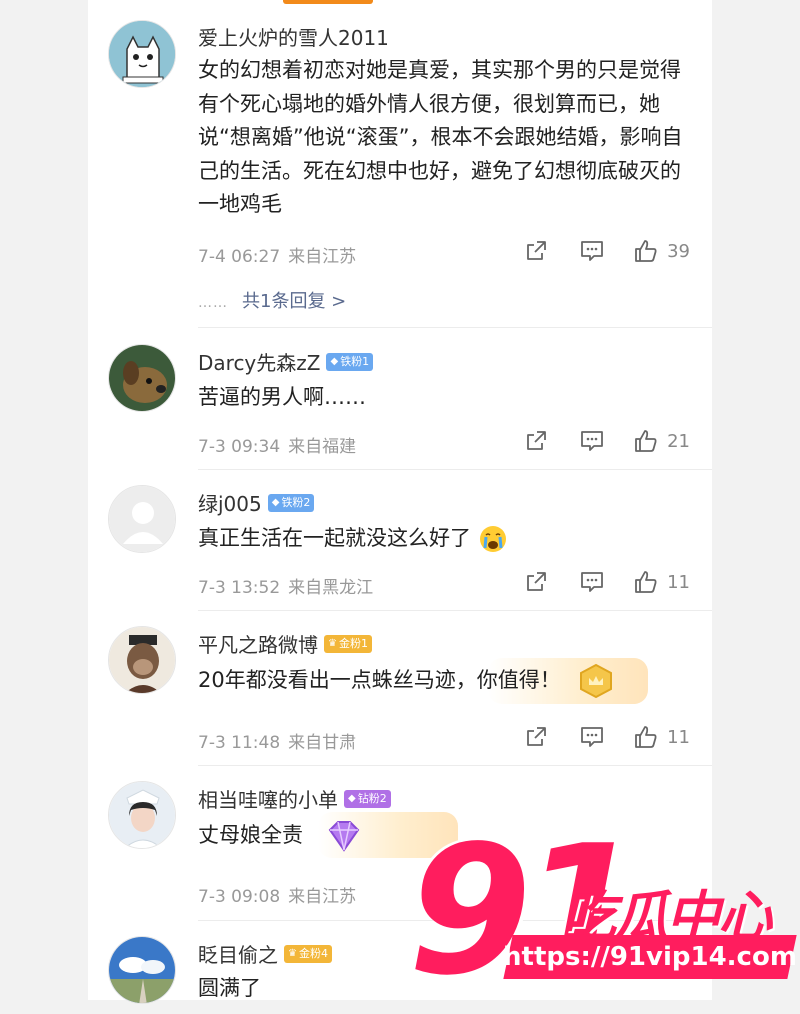  I want to click on username: 平凡之路微博, so click(258, 643).